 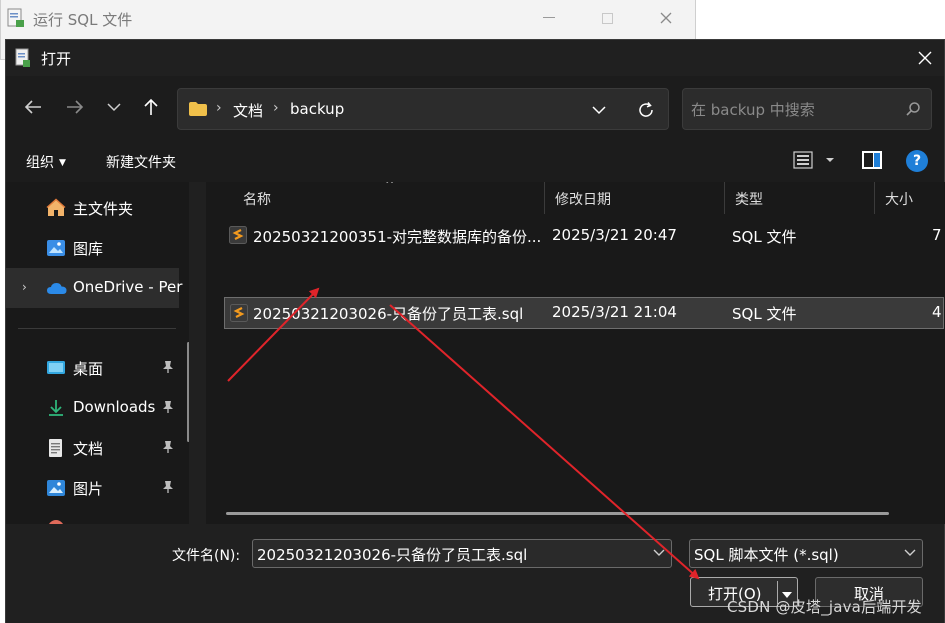 I want to click on up-arrow-icon, so click(x=151, y=107).